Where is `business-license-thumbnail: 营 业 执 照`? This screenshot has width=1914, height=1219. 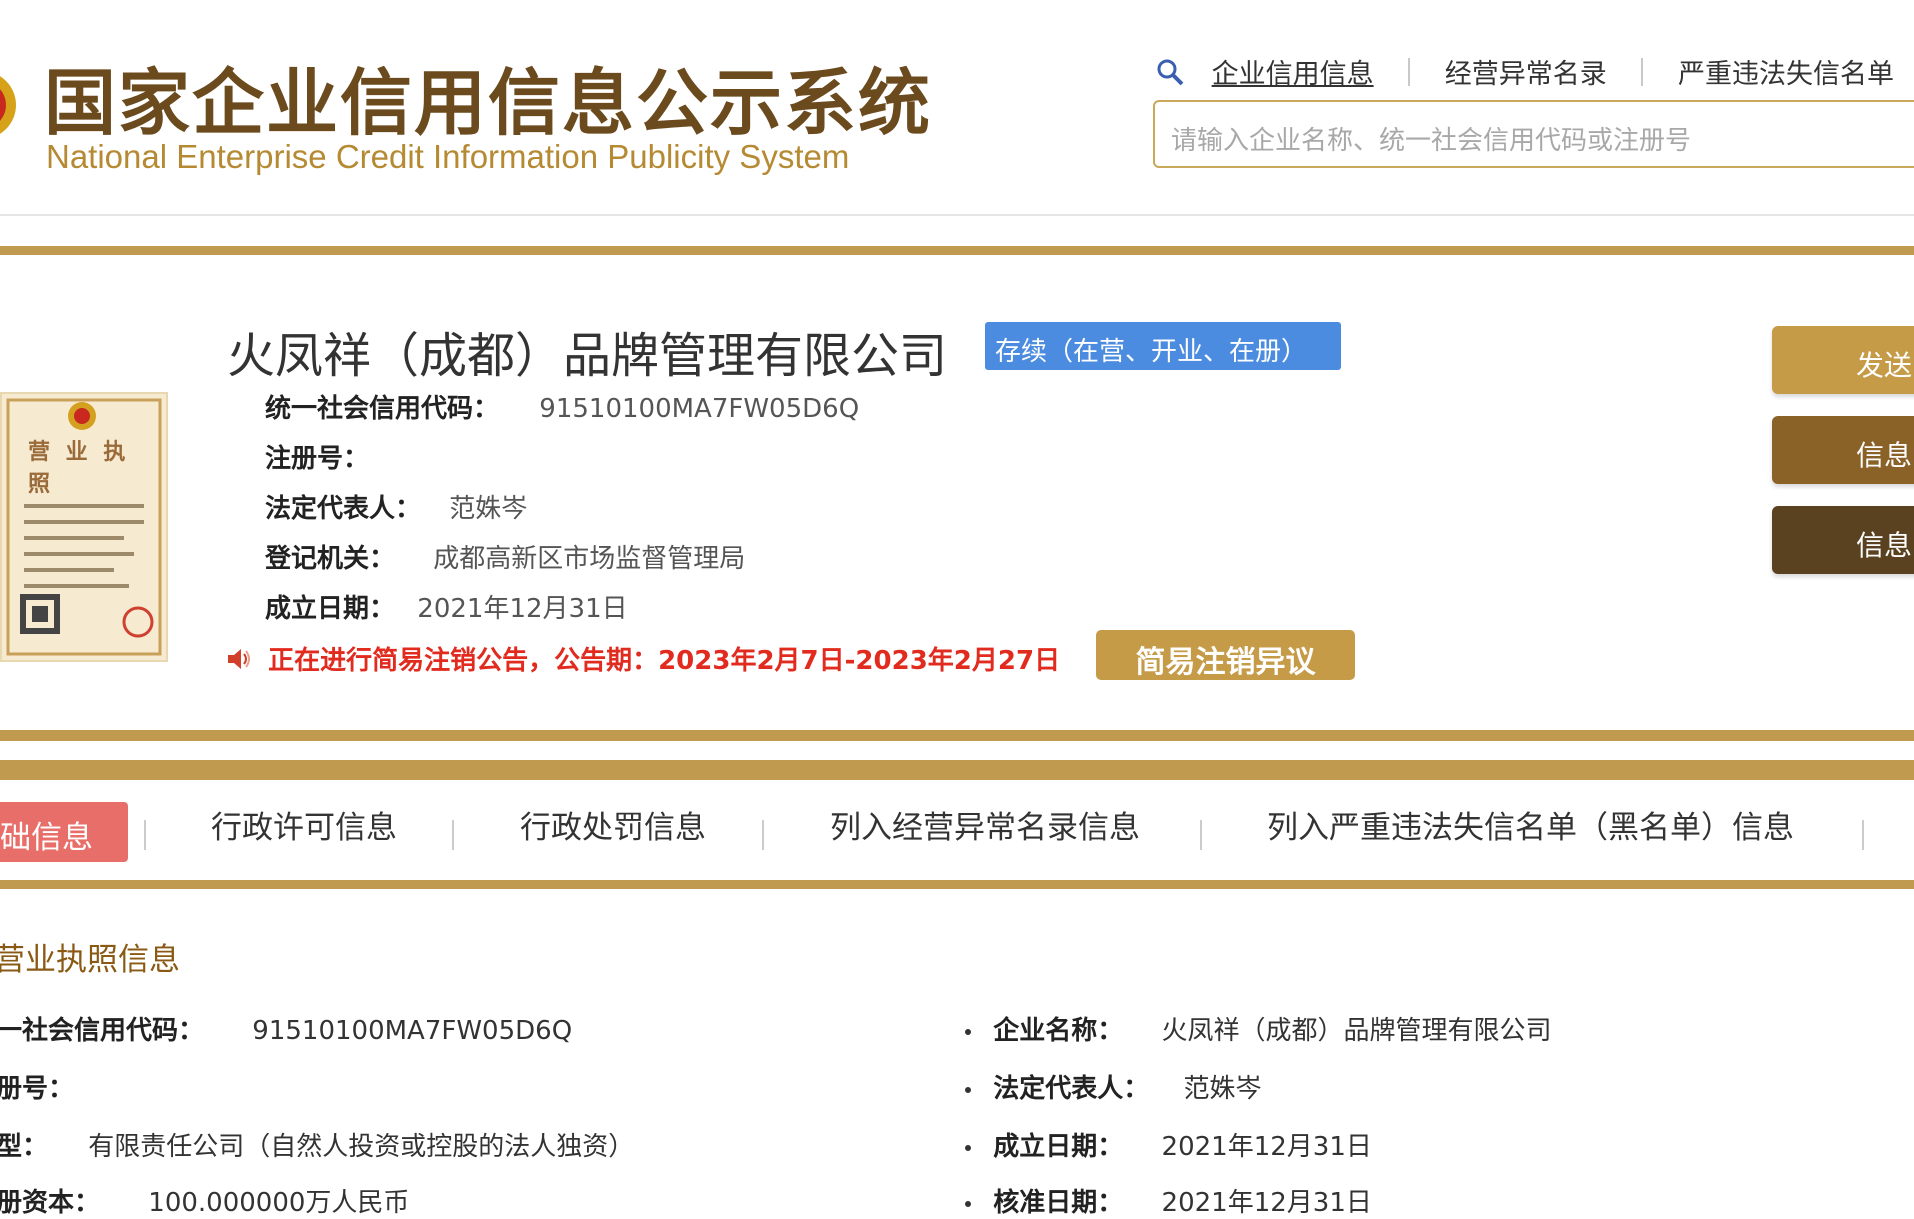 business-license-thumbnail: 营 业 执 照 is located at coordinates (84, 527).